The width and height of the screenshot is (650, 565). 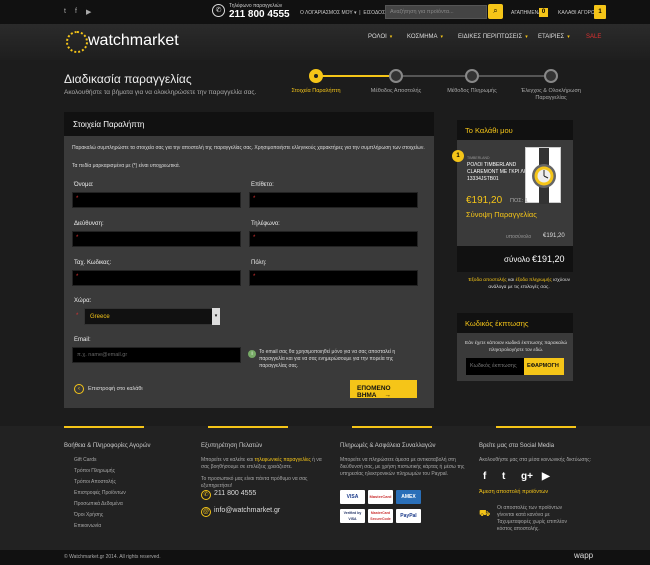 I want to click on step-3-label: Μέθοδος Πληρωμής, so click(x=472, y=91).